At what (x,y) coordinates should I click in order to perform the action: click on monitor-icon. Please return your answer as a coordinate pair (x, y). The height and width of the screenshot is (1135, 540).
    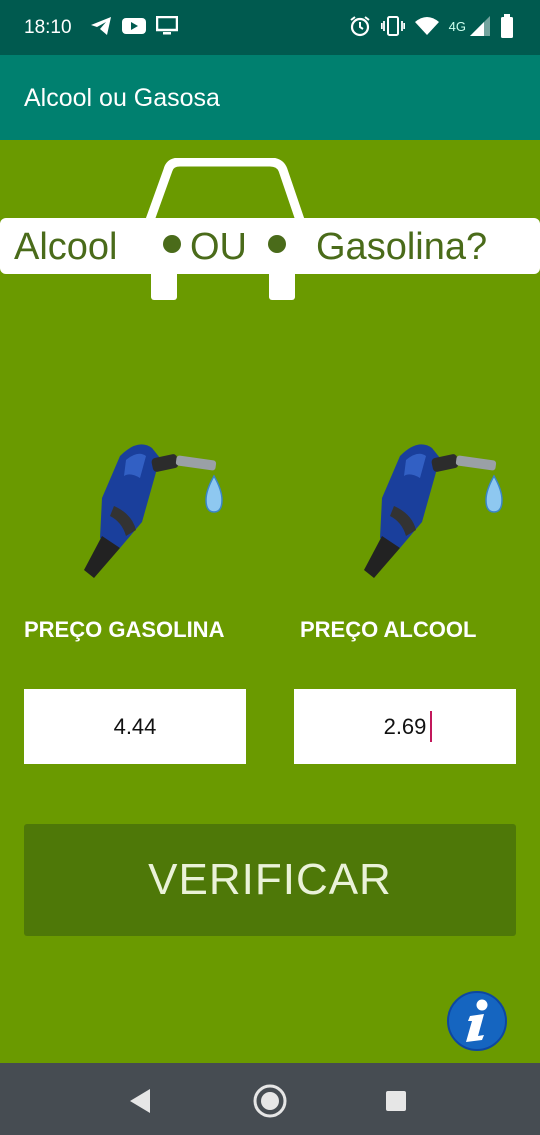
    Looking at the image, I should click on (167, 25).